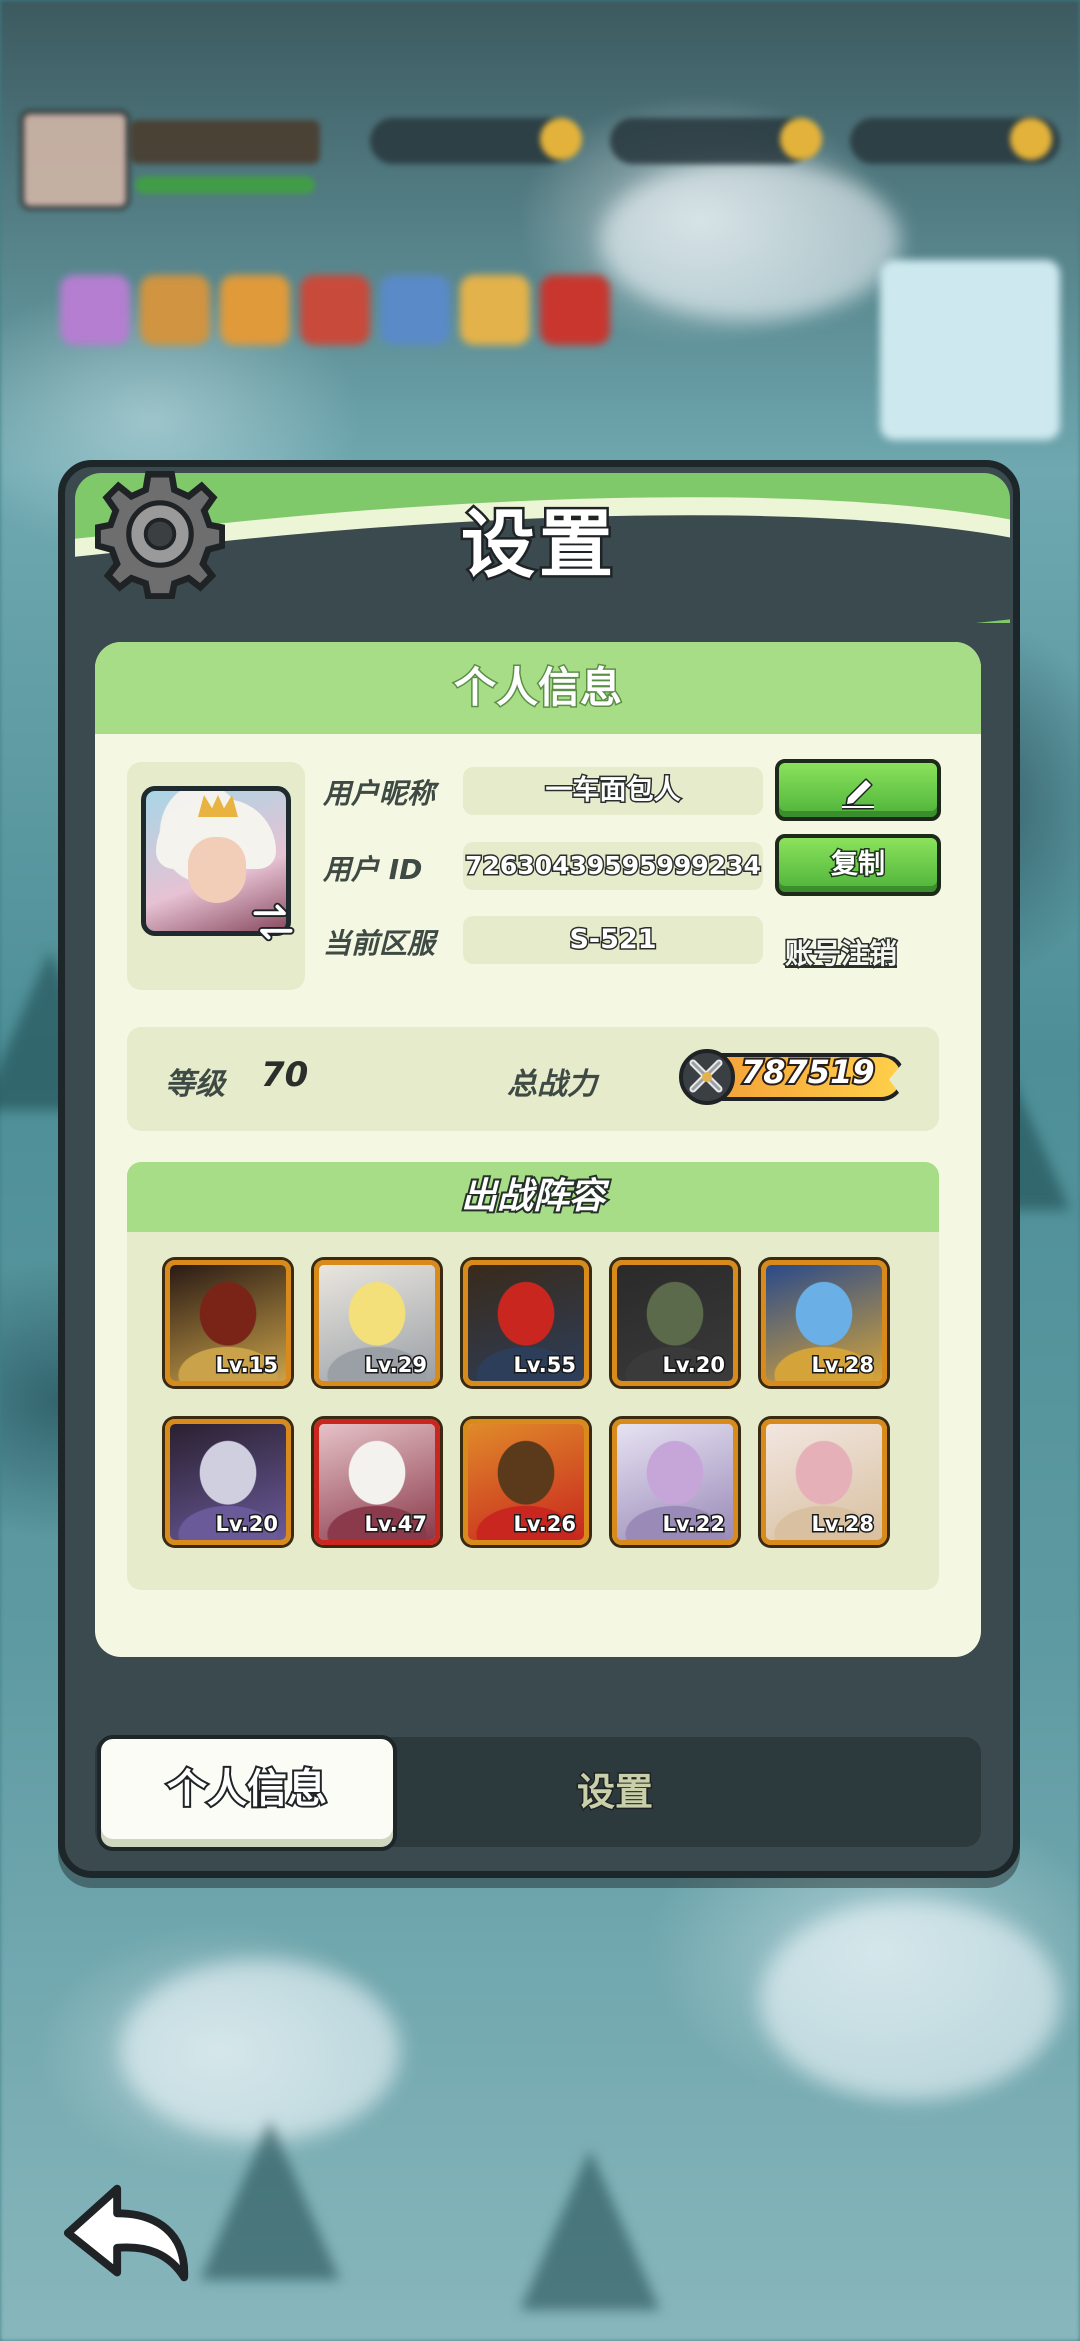 The height and width of the screenshot is (2341, 1080). I want to click on power-value: 787519, so click(808, 1072).